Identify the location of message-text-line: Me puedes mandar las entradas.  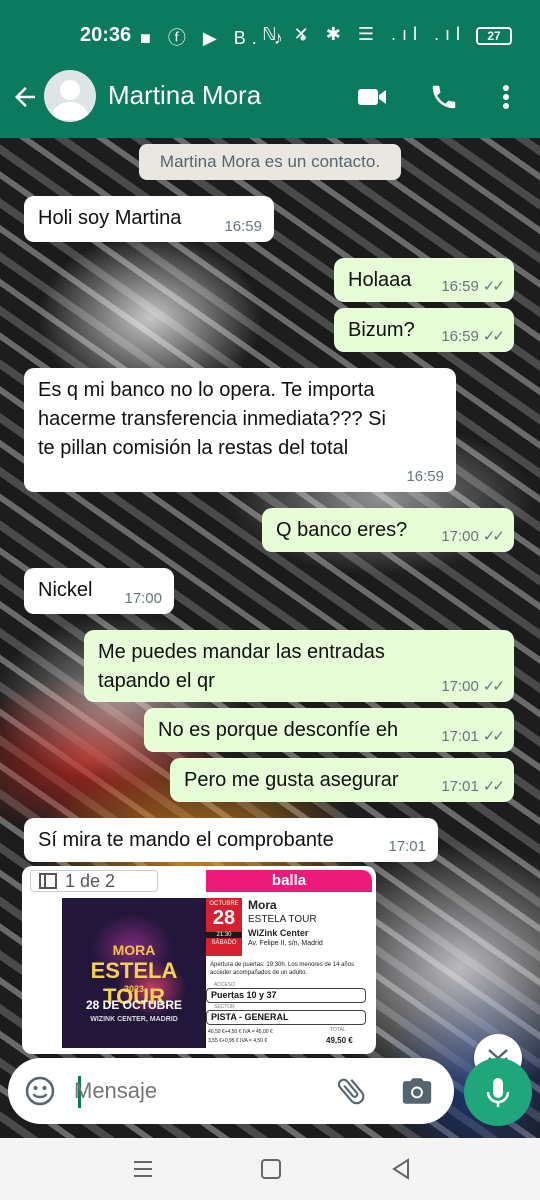
(241, 652).